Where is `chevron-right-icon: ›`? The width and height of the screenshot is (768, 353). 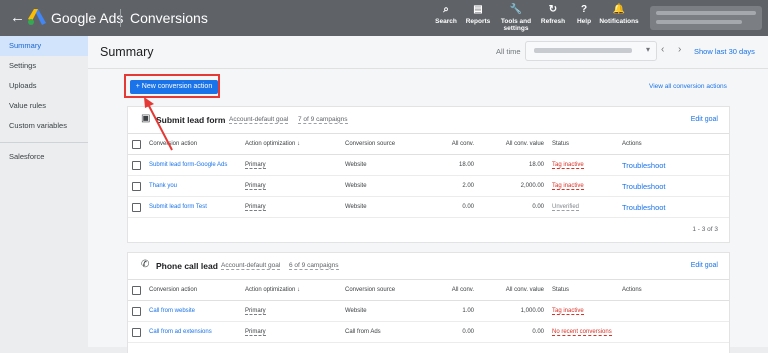 chevron-right-icon: › is located at coordinates (679, 49).